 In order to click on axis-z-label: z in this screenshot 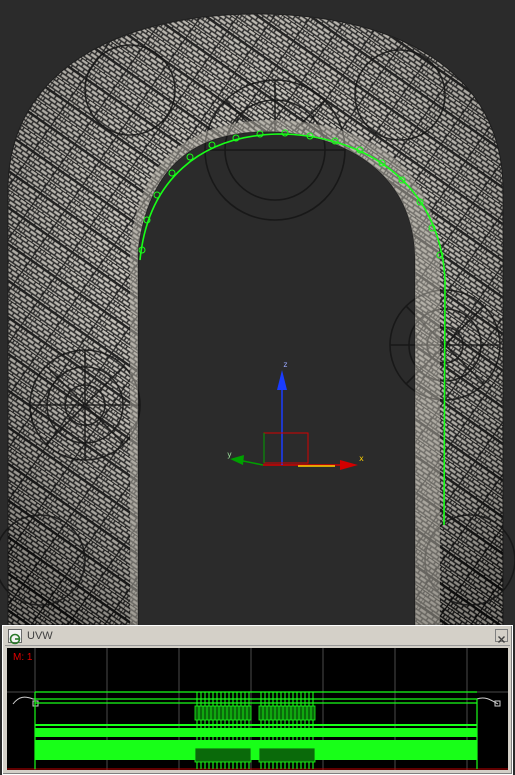, I will do `click(285, 364)`.